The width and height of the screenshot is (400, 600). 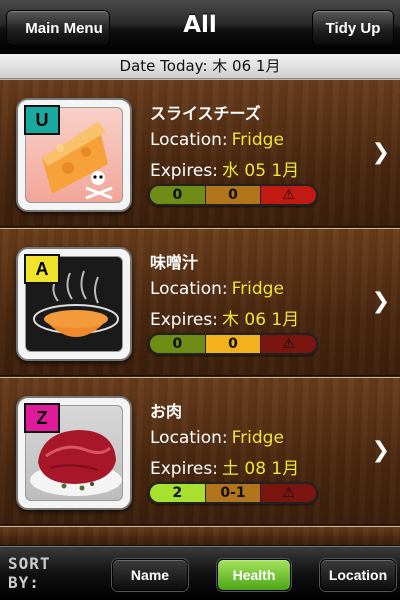 I want to click on expires-line: Expires: 木 06 1月, so click(x=224, y=317).